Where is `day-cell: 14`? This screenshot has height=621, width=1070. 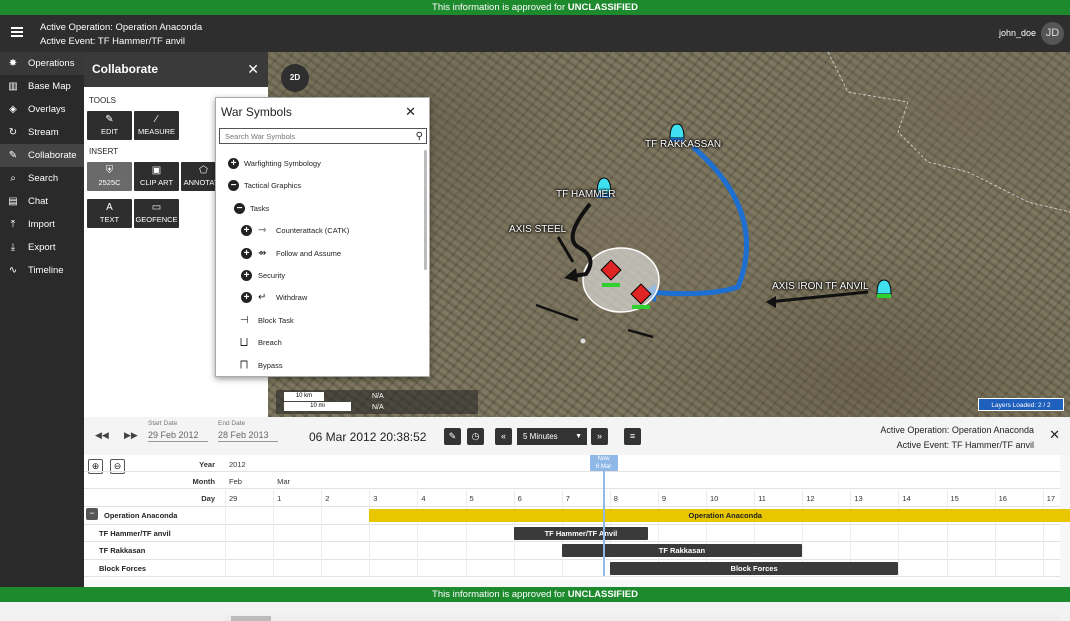
day-cell: 14 is located at coordinates (906, 498).